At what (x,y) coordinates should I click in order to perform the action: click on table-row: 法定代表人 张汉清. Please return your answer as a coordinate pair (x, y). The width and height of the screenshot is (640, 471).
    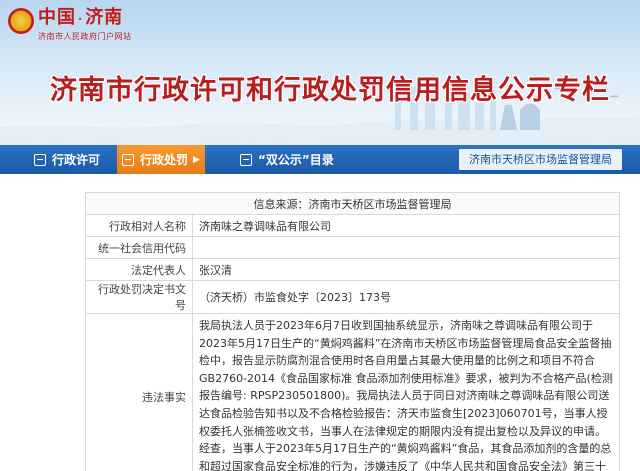
    Looking at the image, I should click on (352, 269).